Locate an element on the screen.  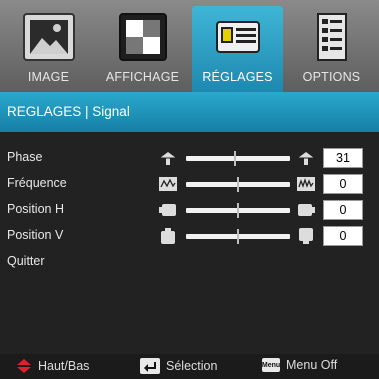
v-position-down-icon is located at coordinates (306, 236).